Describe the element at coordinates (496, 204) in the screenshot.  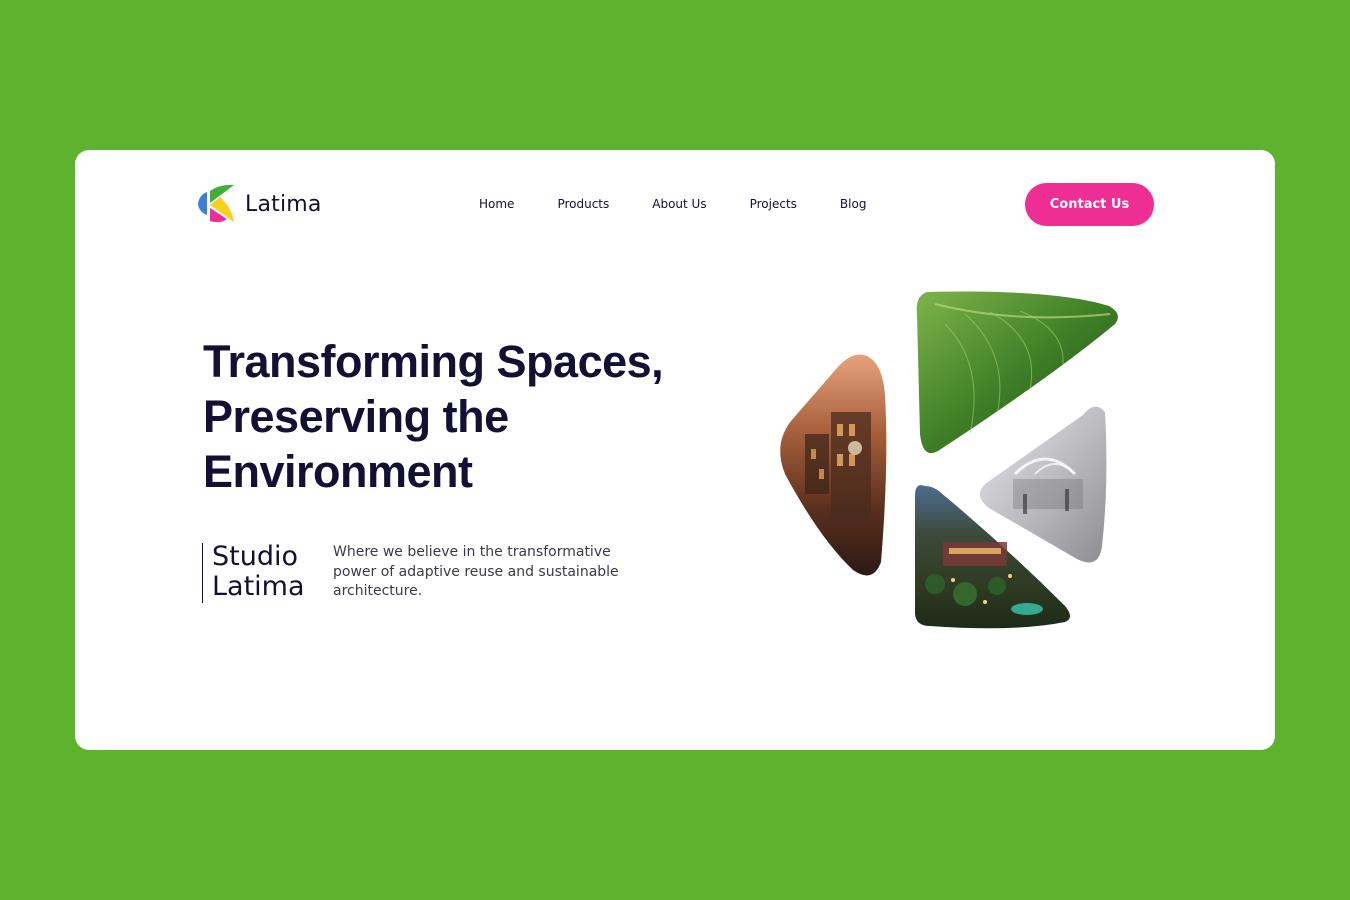
I see `nav-home: Home` at that location.